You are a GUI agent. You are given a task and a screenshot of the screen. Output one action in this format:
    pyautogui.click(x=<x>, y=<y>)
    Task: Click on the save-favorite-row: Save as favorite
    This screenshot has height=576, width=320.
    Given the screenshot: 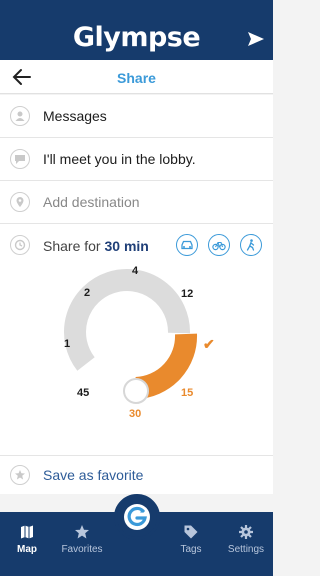 What is the action you would take?
    pyautogui.click(x=136, y=475)
    